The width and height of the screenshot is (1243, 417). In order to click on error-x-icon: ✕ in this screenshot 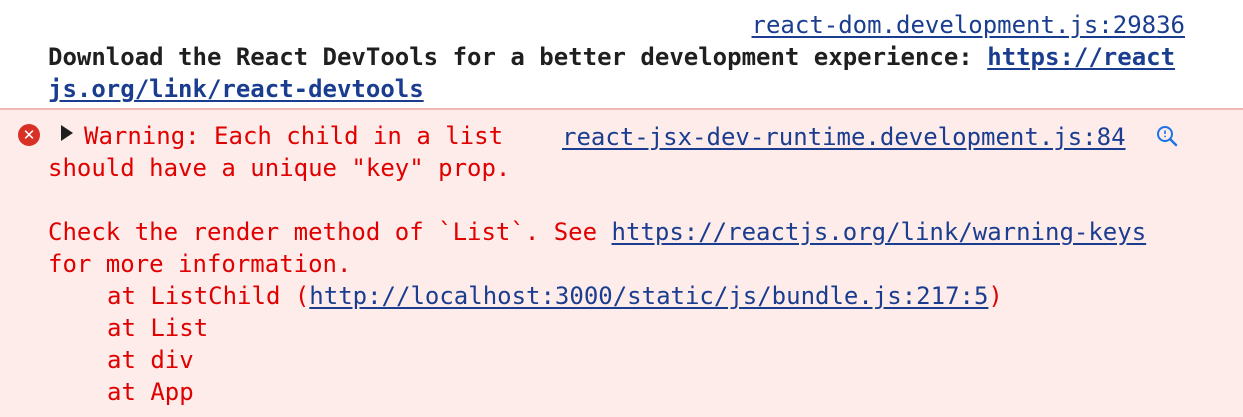, I will do `click(29, 135)`.